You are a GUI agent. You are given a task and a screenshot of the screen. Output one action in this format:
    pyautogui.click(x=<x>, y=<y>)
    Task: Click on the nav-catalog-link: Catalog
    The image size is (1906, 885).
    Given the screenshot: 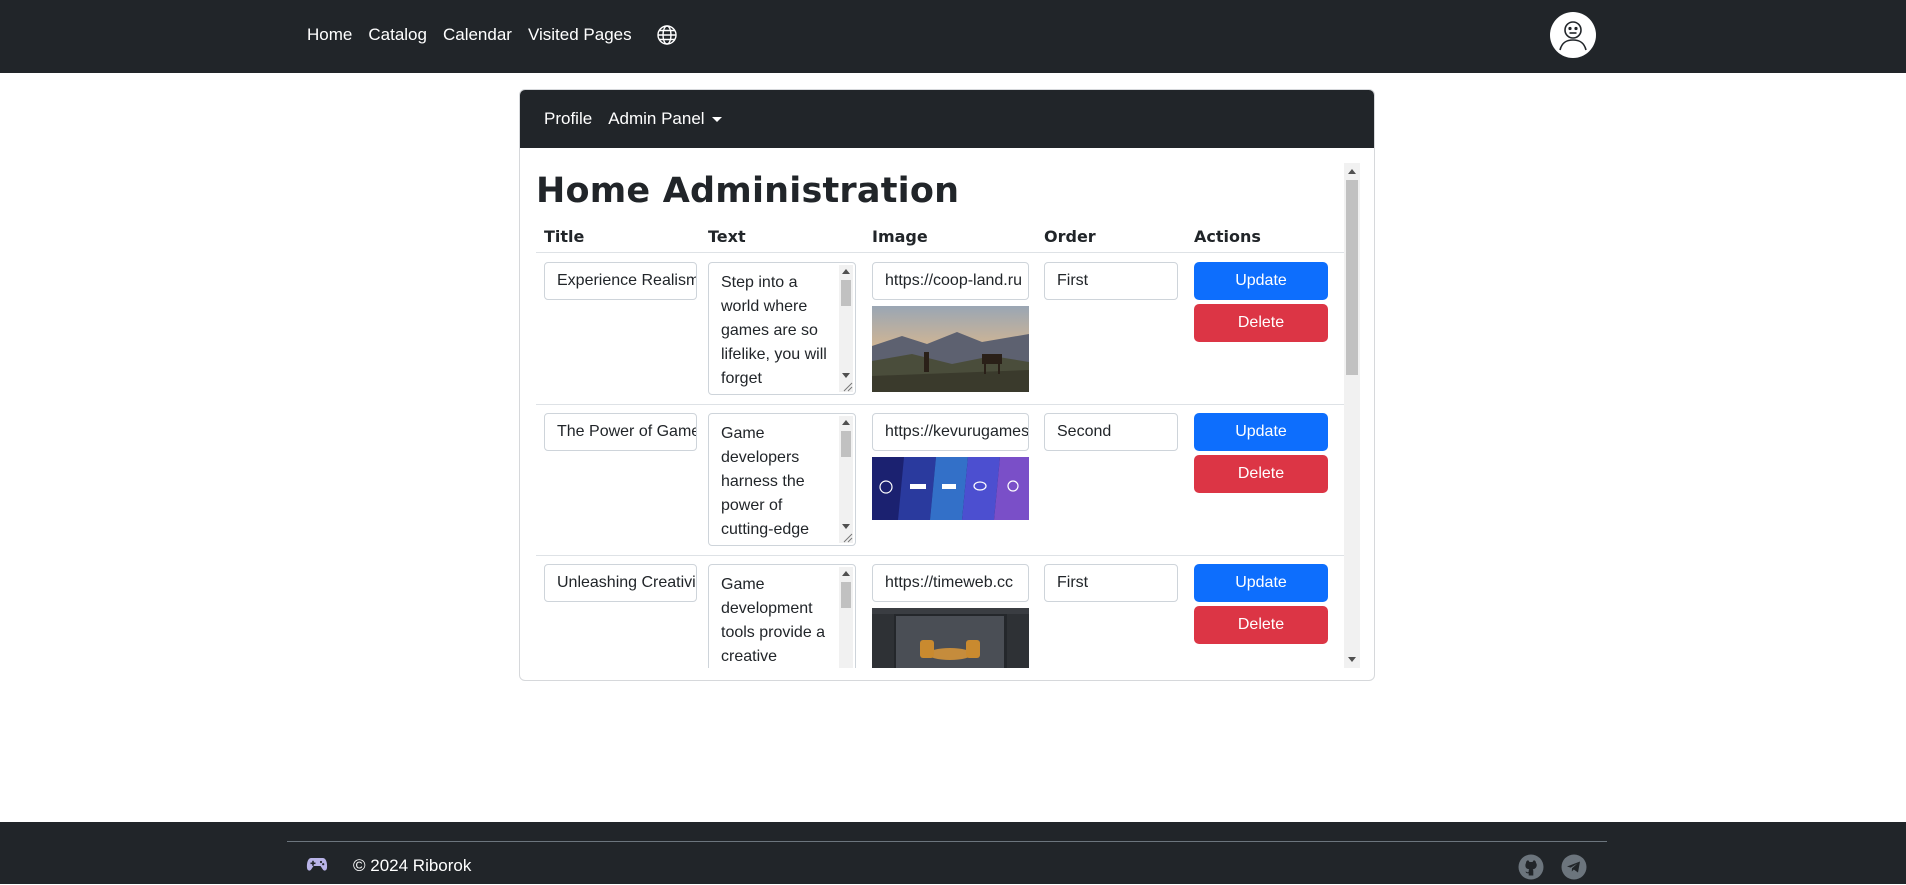 What is the action you would take?
    pyautogui.click(x=397, y=35)
    